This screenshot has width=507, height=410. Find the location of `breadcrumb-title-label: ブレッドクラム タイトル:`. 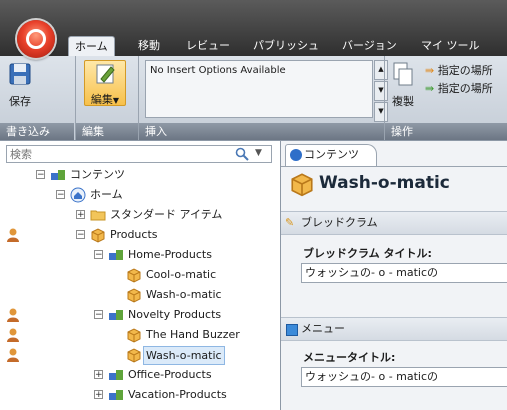

breadcrumb-title-label: ブレッドクラム タイトル: is located at coordinates (367, 253).